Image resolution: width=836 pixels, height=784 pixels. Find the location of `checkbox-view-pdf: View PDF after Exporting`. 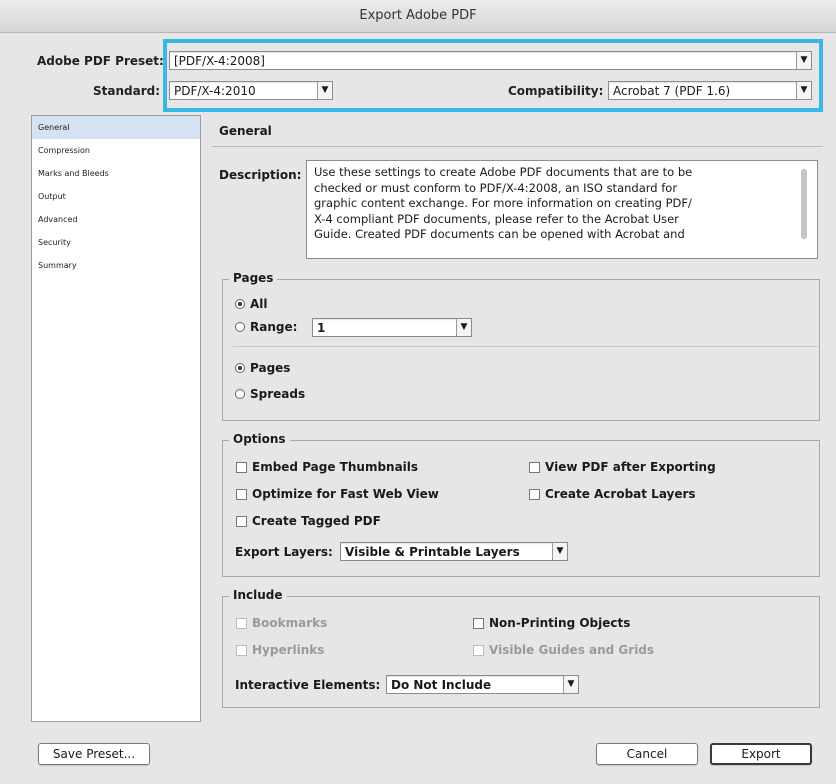

checkbox-view-pdf: View PDF after Exporting is located at coordinates (622, 467).